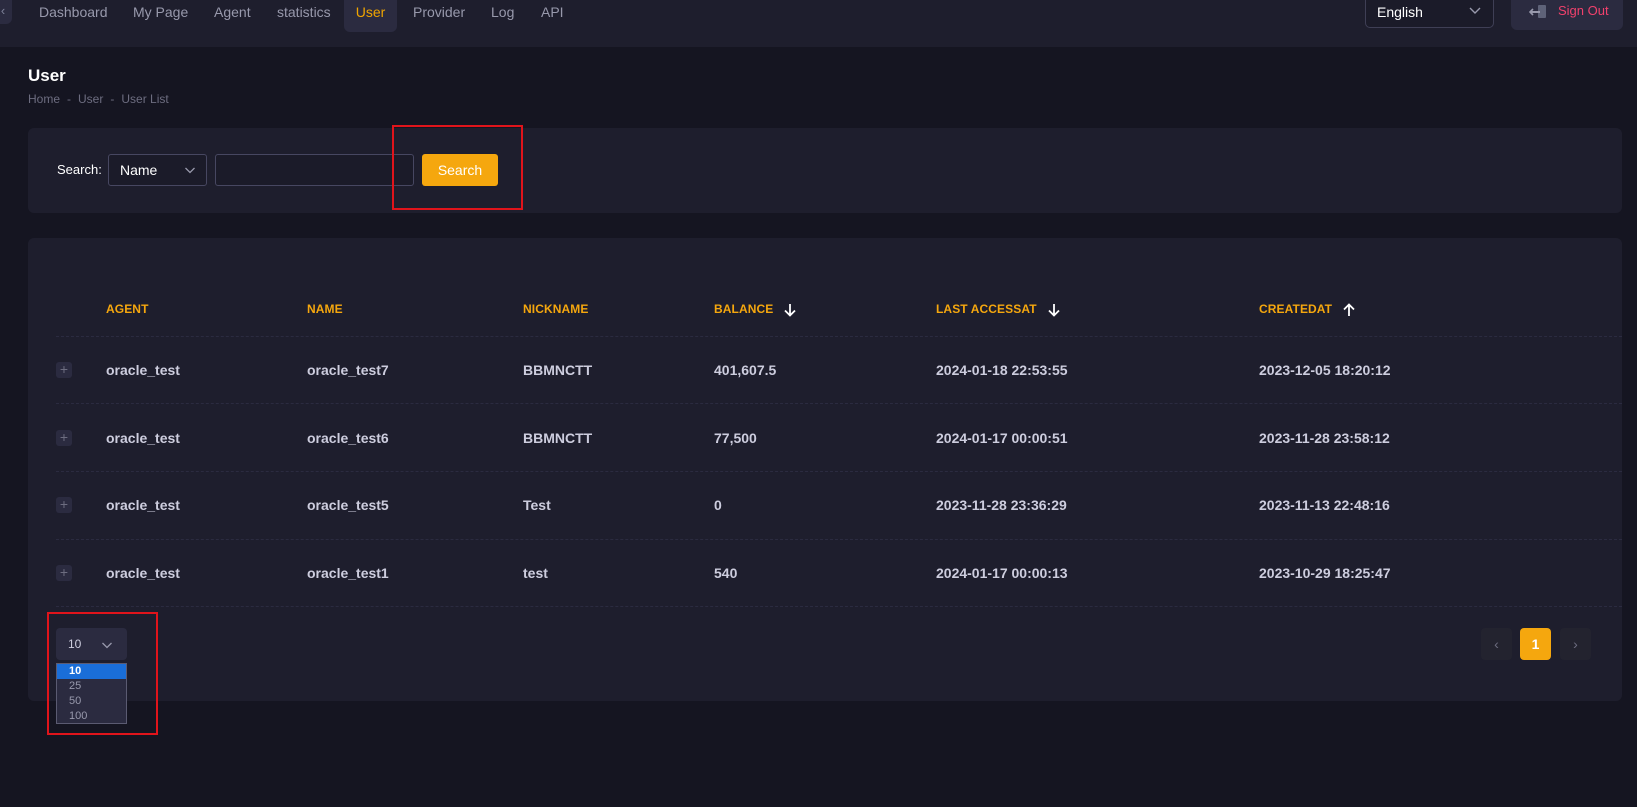 The image size is (1637, 807). I want to click on nav-item-user: User, so click(370, 16).